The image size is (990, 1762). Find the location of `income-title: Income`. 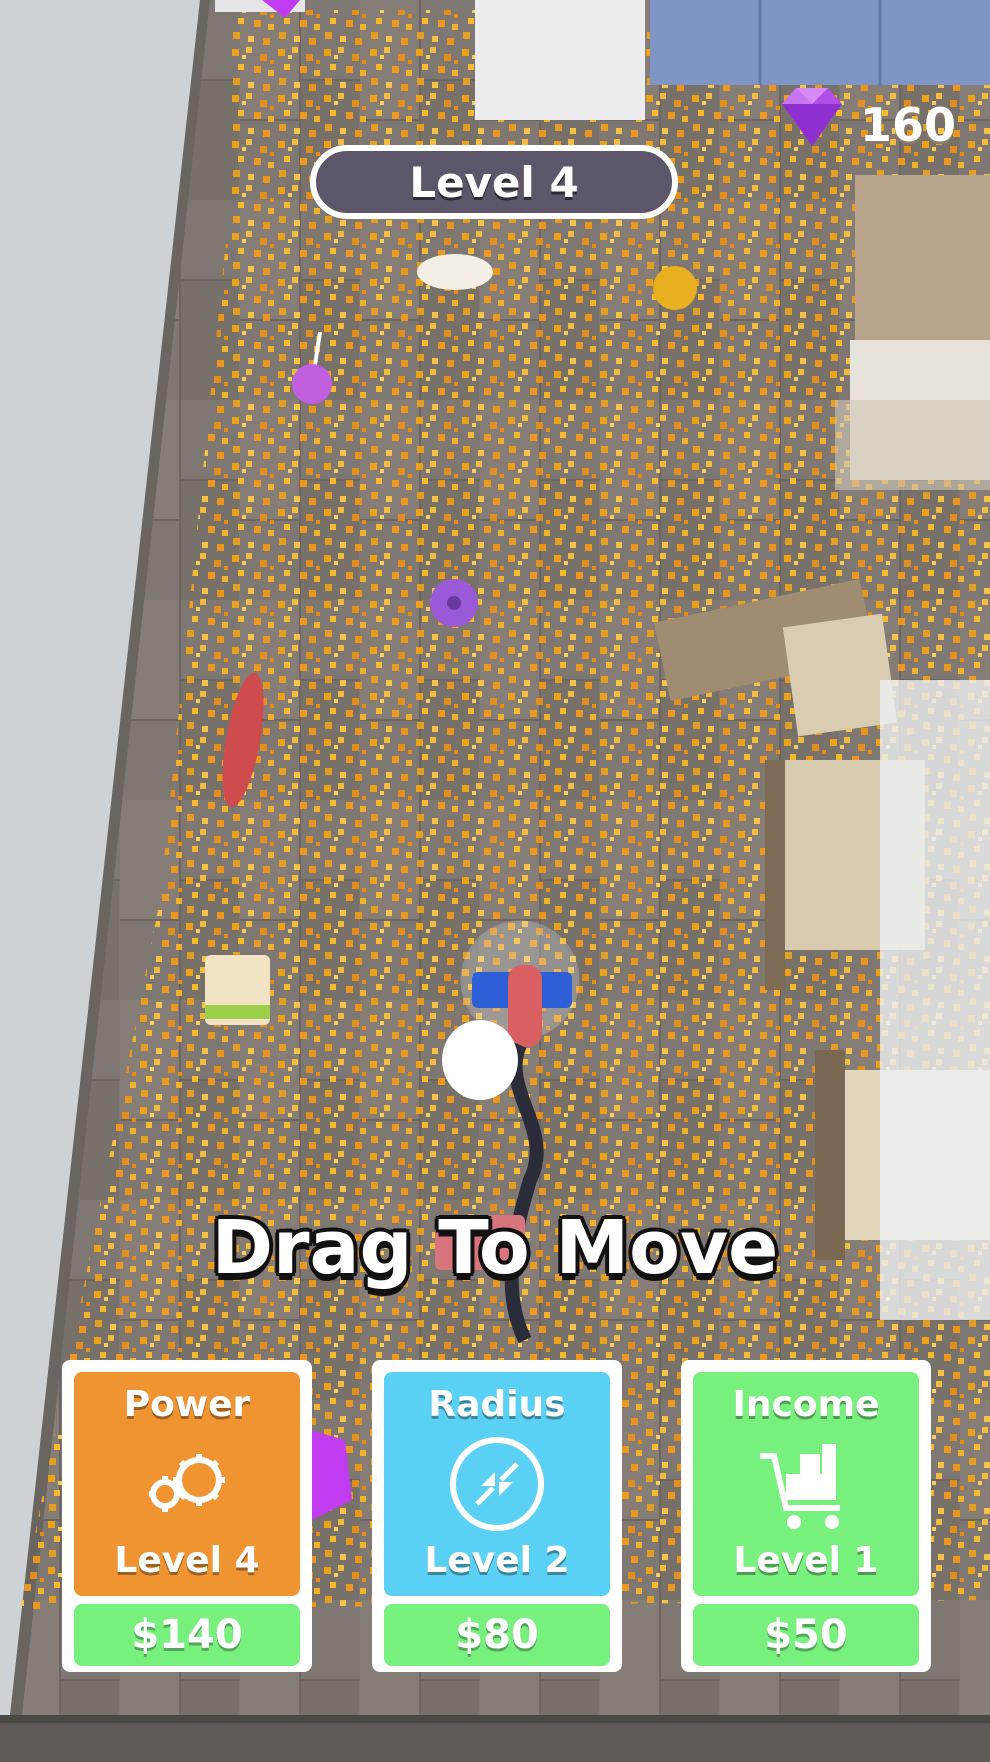

income-title: Income is located at coordinates (806, 1404).